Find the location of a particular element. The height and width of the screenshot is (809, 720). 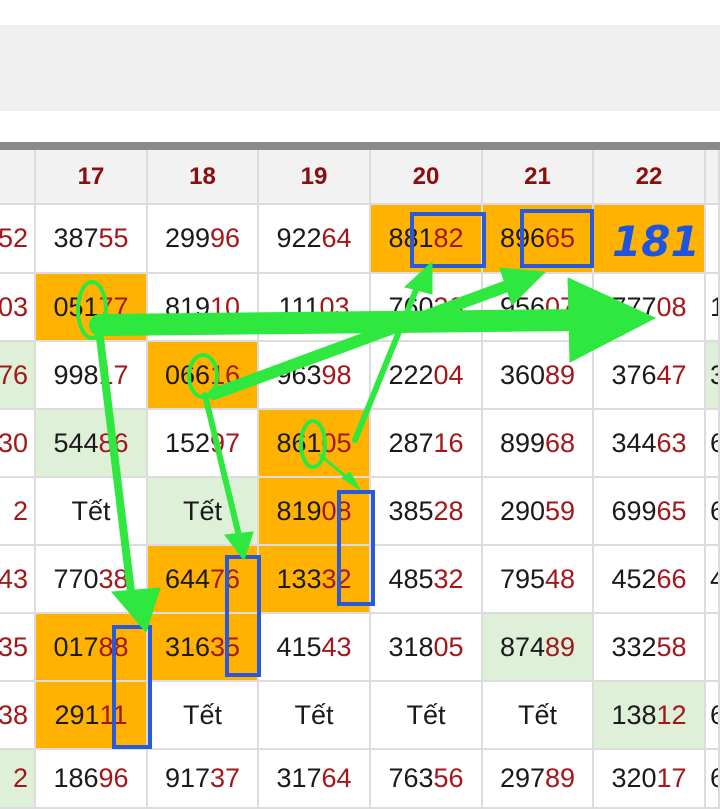

result-digits-head: 320 is located at coordinates (634, 778).